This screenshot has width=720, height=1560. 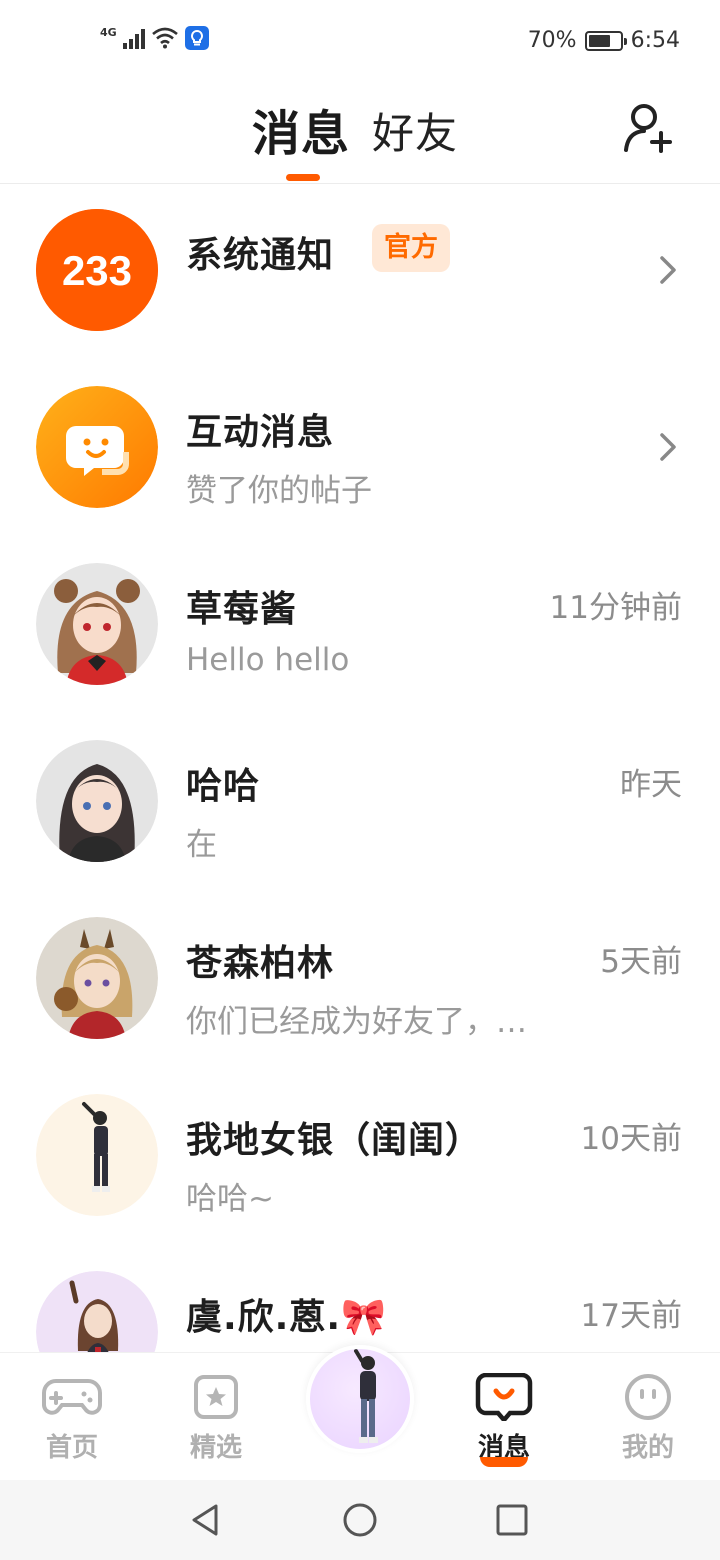 I want to click on conversation-preview: 哈哈~, so click(x=230, y=1199).